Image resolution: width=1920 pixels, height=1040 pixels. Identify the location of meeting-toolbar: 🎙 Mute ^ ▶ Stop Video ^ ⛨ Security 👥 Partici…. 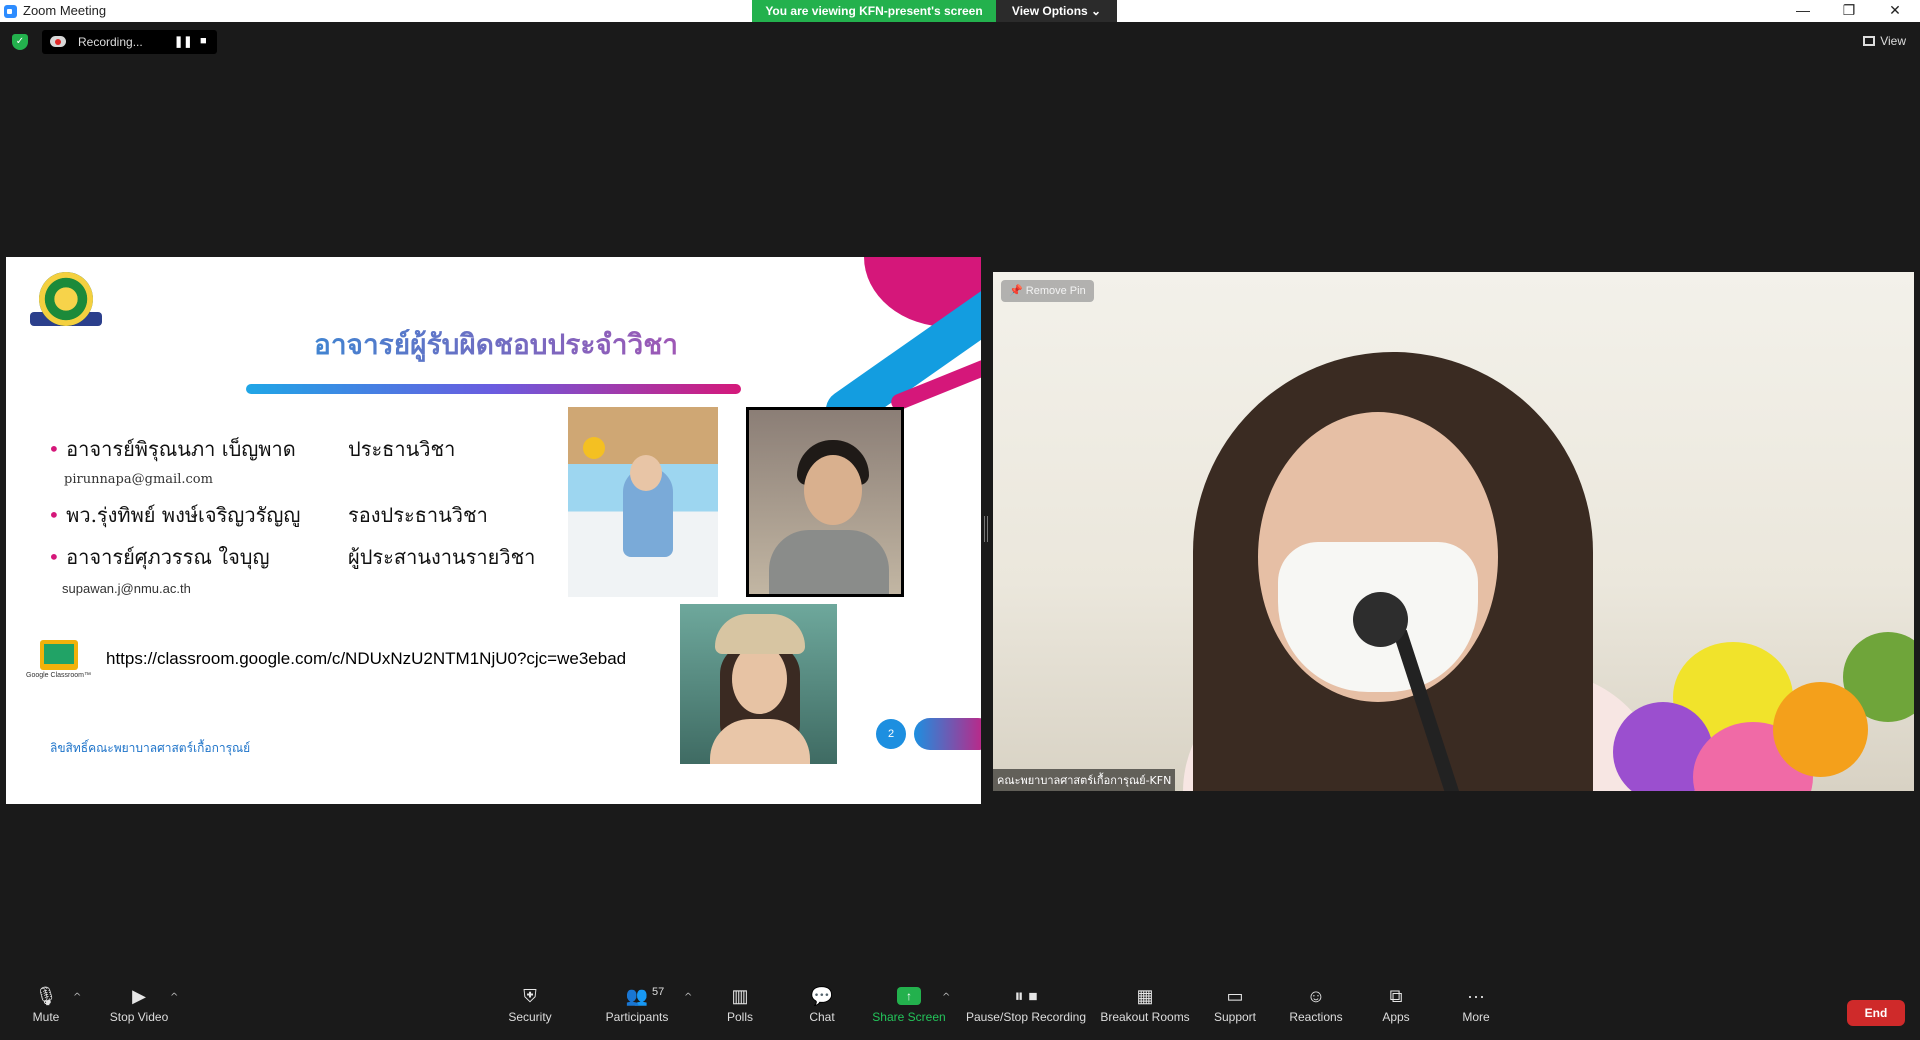
(960, 1008).